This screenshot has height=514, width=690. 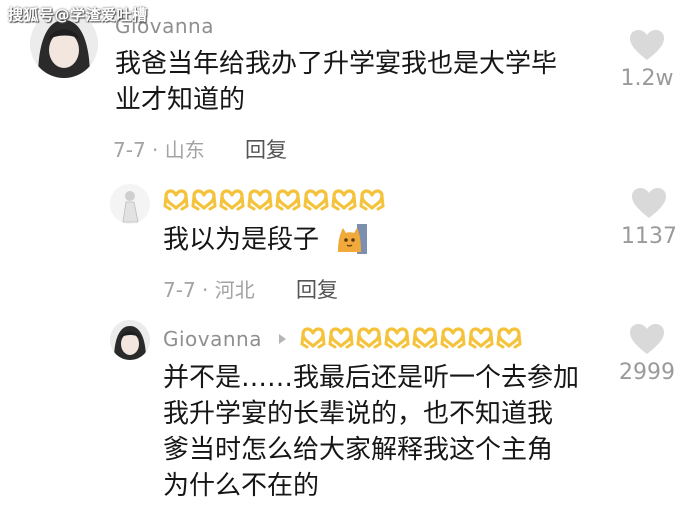 What do you see at coordinates (282, 339) in the screenshot?
I see `play-arrow-icon` at bounding box center [282, 339].